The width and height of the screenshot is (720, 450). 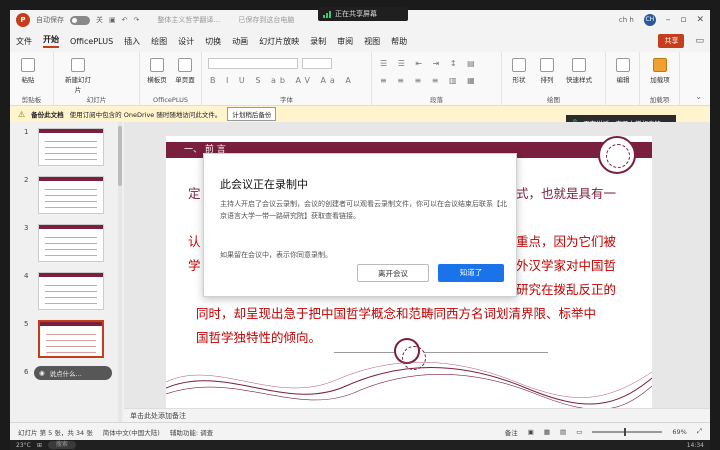 I want to click on redo-icon: ↷, so click(x=137, y=20).